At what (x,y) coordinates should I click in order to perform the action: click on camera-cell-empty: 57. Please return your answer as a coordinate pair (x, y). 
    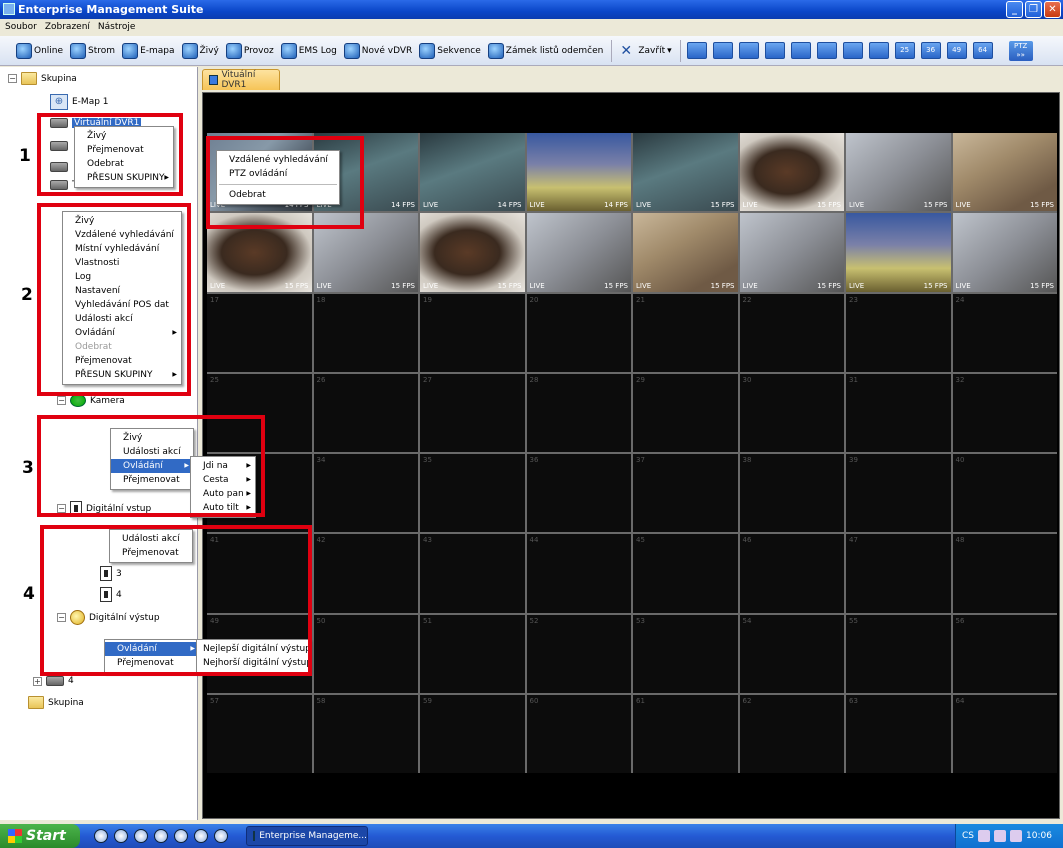
    Looking at the image, I should click on (259, 733).